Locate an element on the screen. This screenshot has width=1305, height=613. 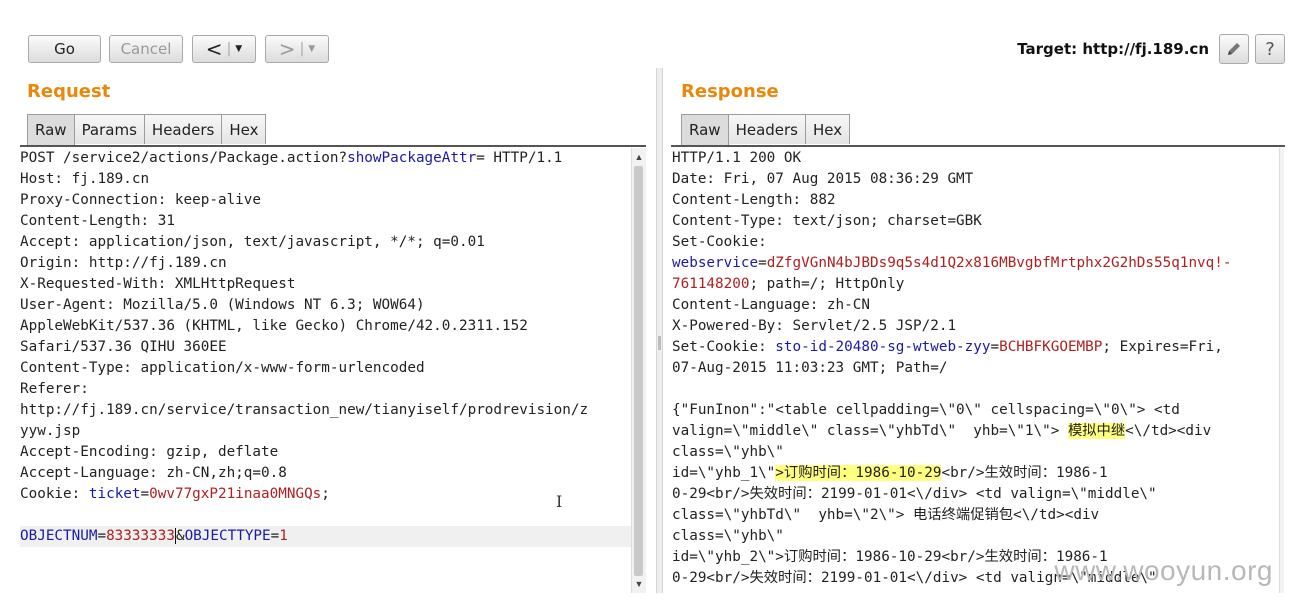
request-line: Cookie: ticket=0wv77gxP21inaa0MNGQs; is located at coordinates (325, 494).